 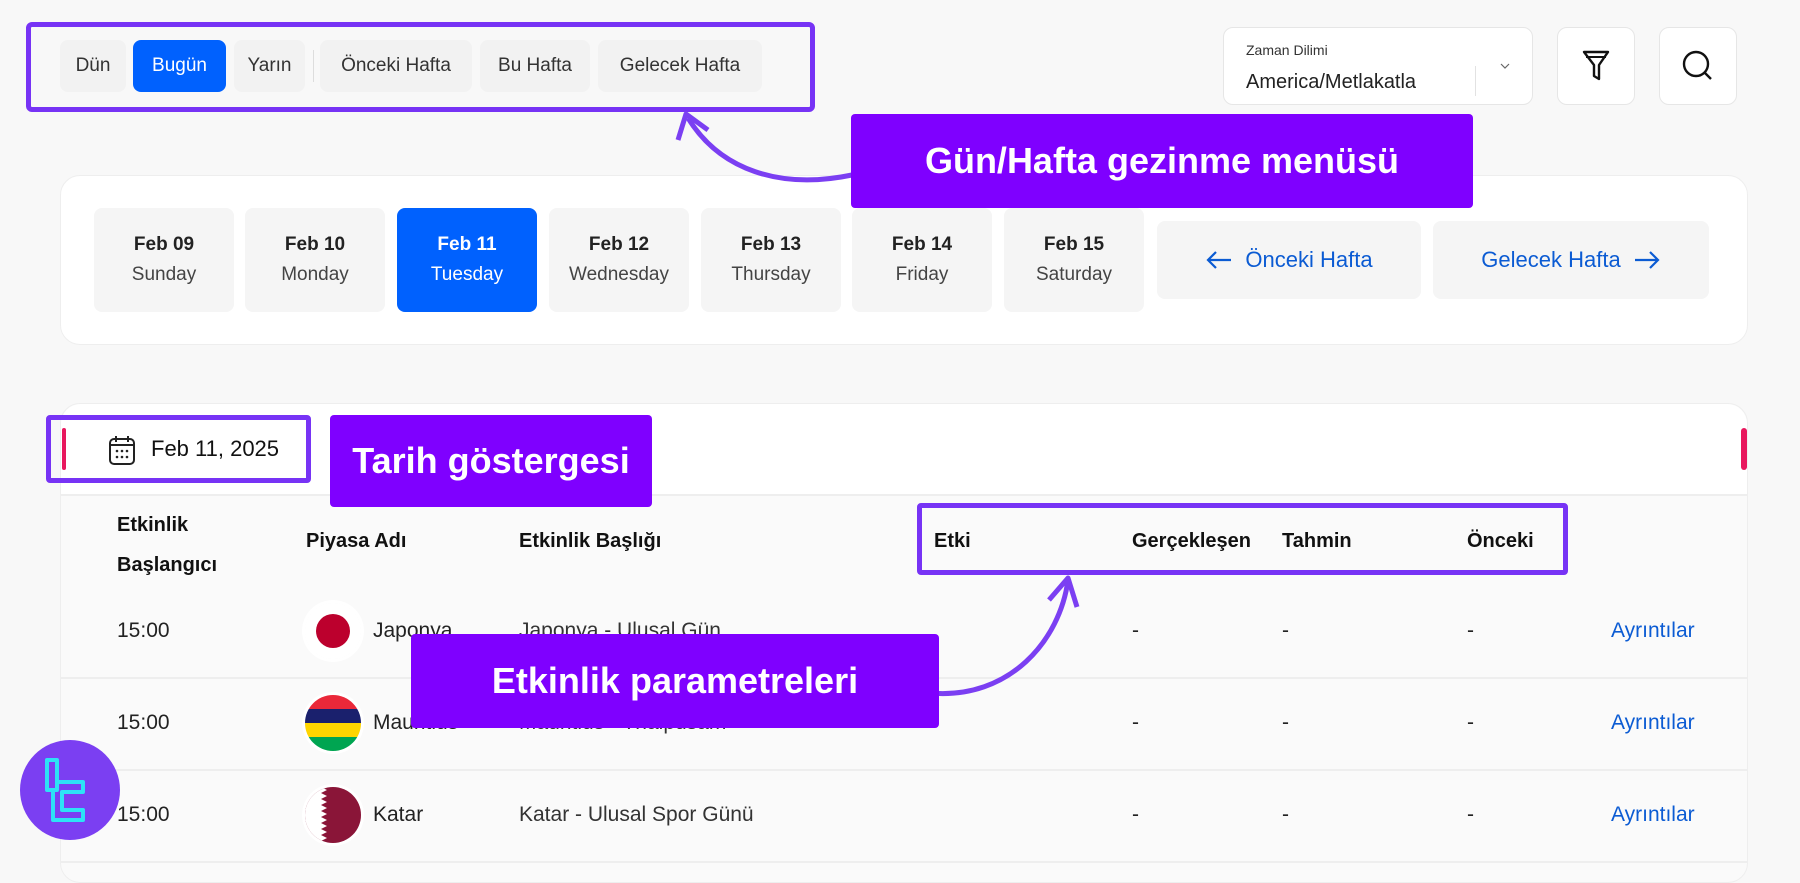 What do you see at coordinates (1074, 274) in the screenshot?
I see `day-weekday: Saturday` at bounding box center [1074, 274].